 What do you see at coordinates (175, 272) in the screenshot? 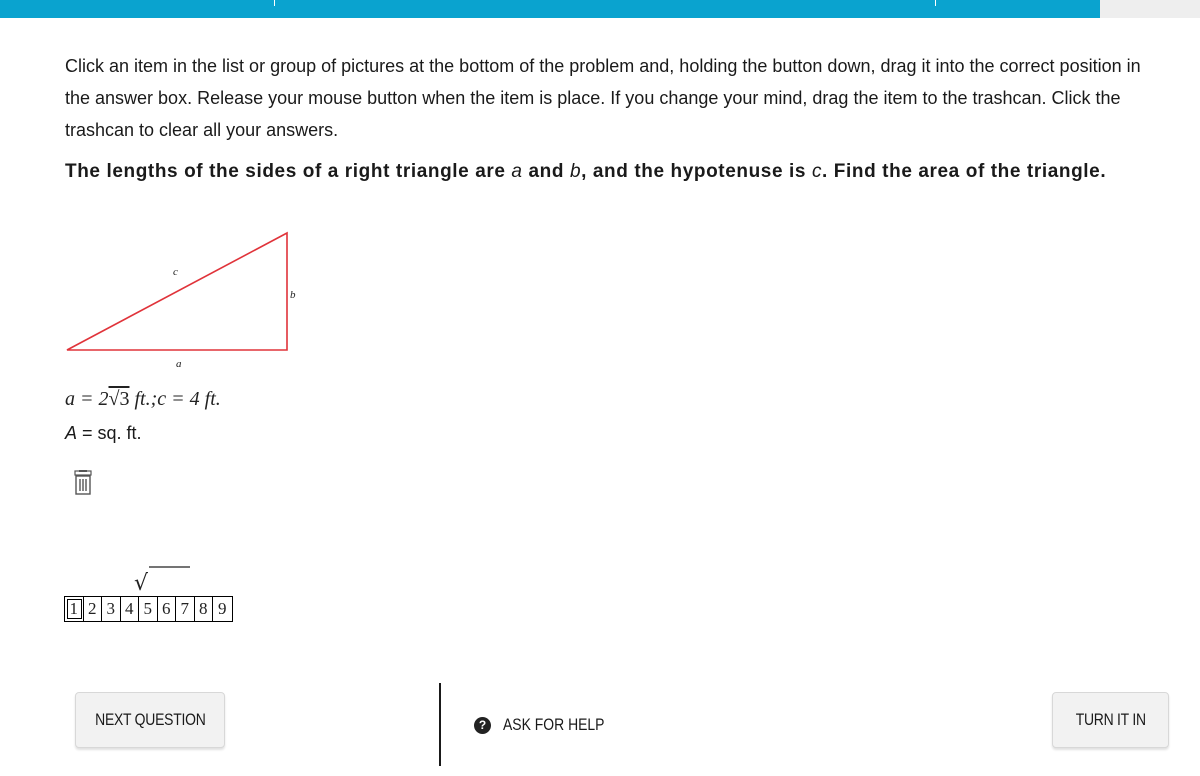
I see `label-c: c` at bounding box center [175, 272].